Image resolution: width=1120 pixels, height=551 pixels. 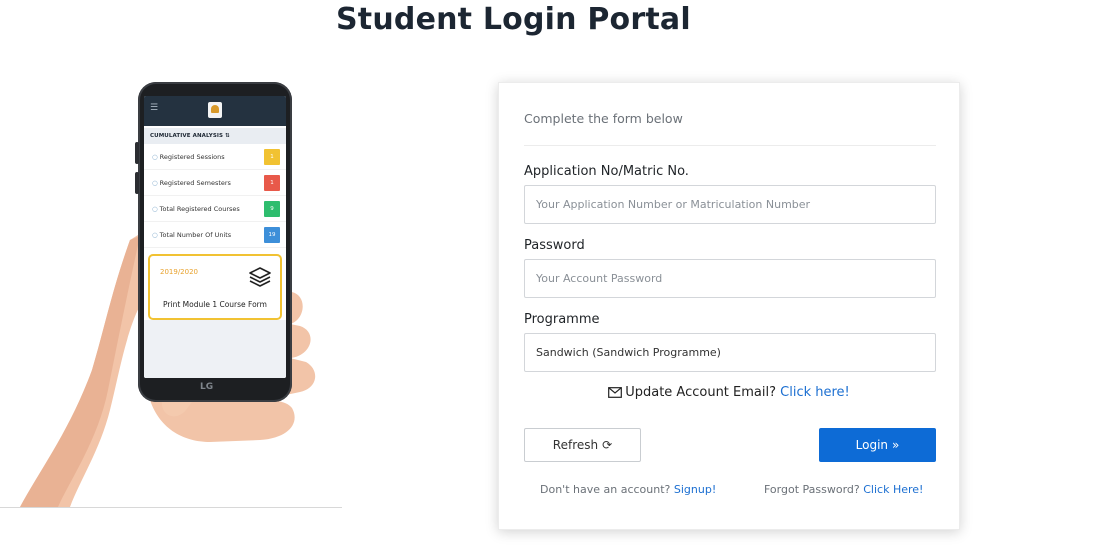 What do you see at coordinates (260, 277) in the screenshot?
I see `layers-icon` at bounding box center [260, 277].